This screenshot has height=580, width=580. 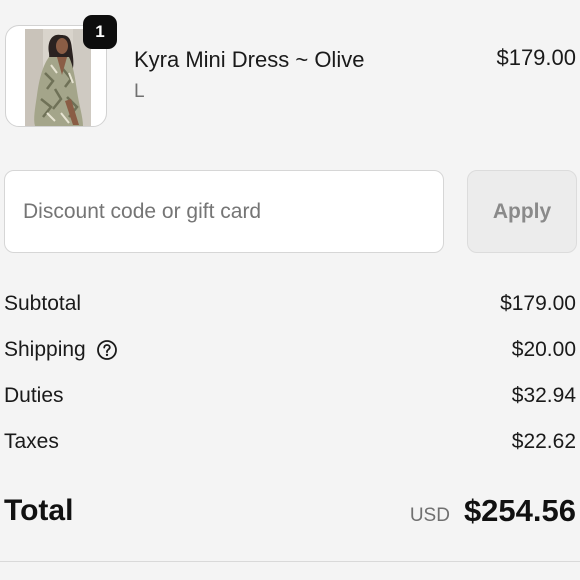 What do you see at coordinates (290, 561) in the screenshot?
I see `bottom-divider` at bounding box center [290, 561].